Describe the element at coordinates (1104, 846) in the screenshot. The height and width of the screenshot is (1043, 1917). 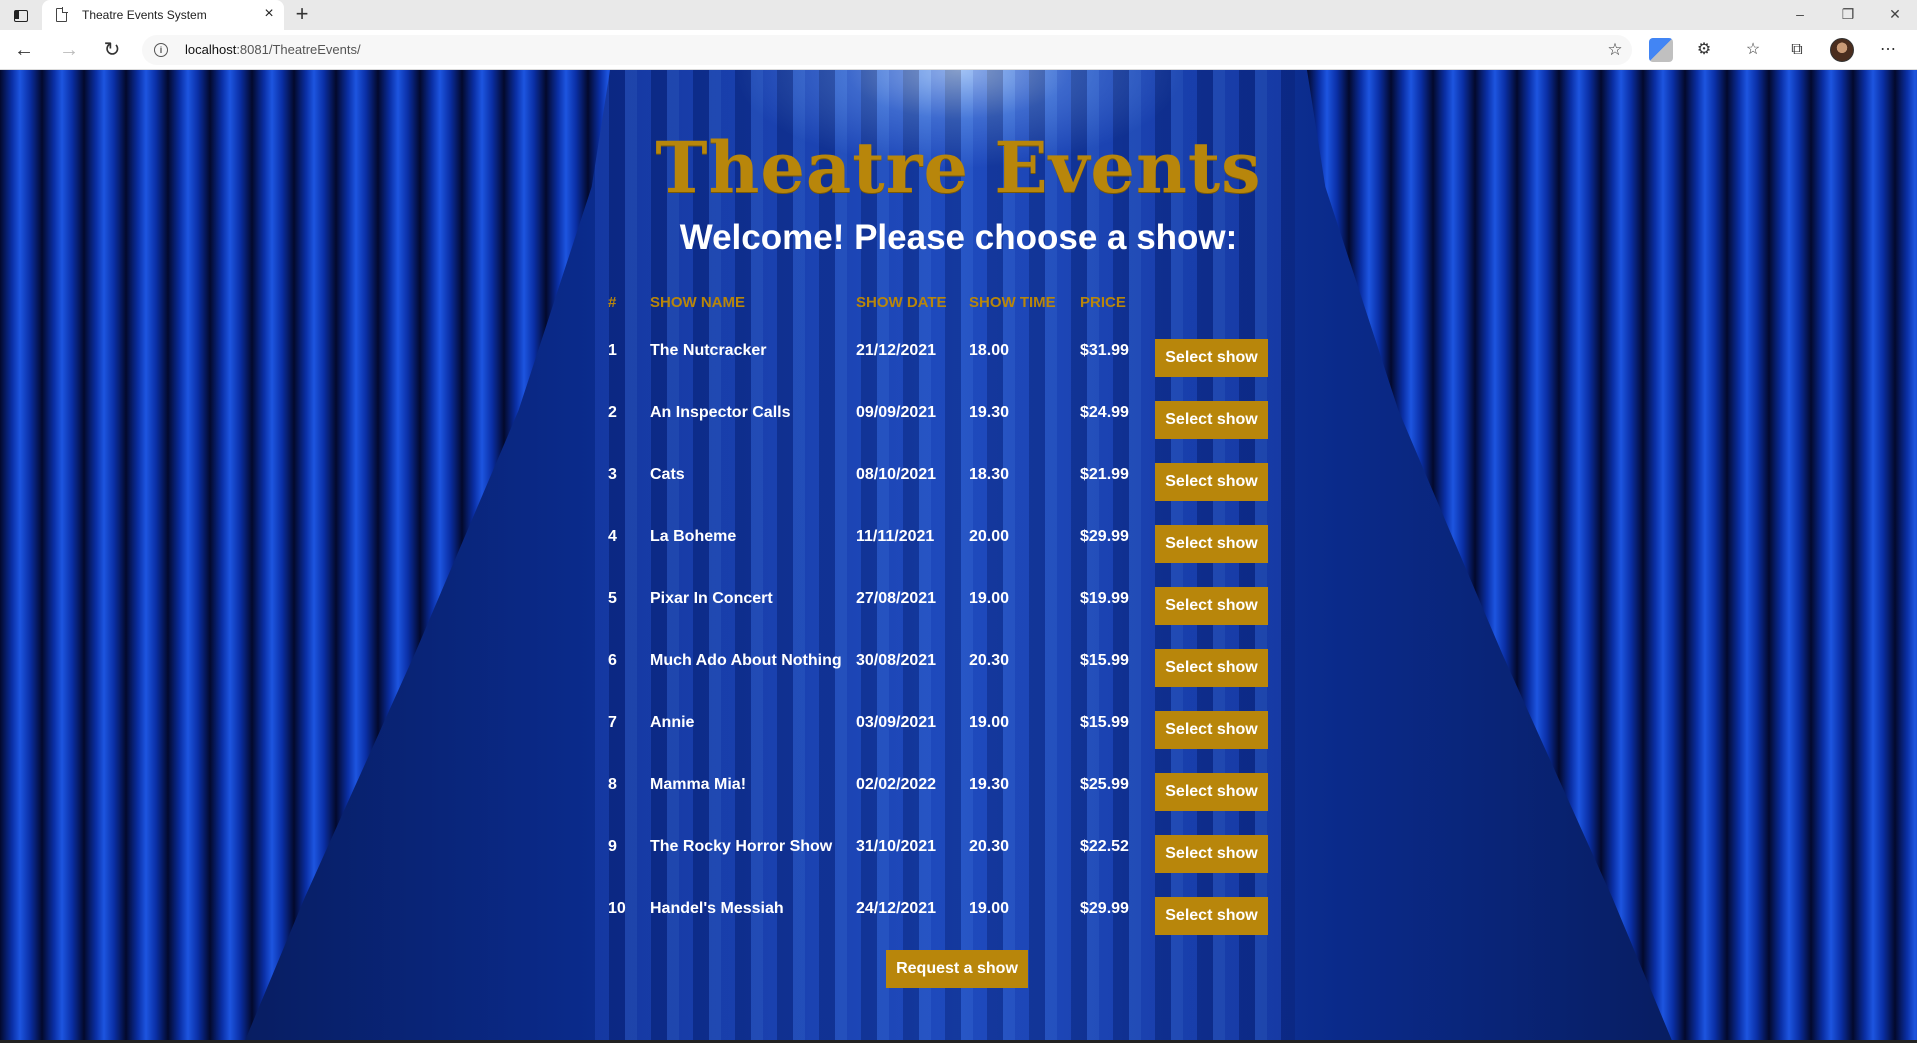
I see `show-price: $22.52` at that location.